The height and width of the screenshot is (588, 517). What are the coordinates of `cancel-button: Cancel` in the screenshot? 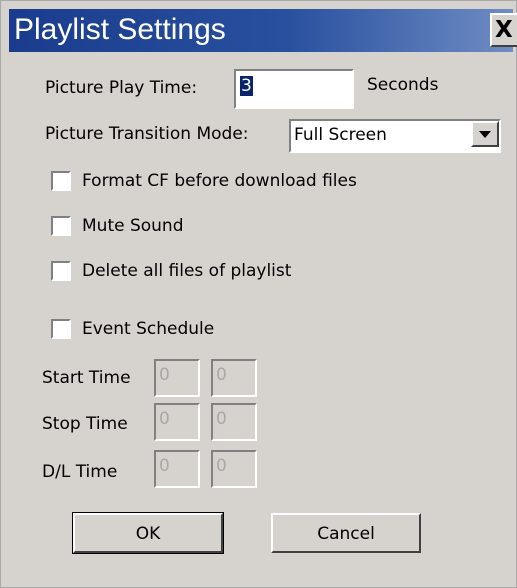 It's located at (346, 533).